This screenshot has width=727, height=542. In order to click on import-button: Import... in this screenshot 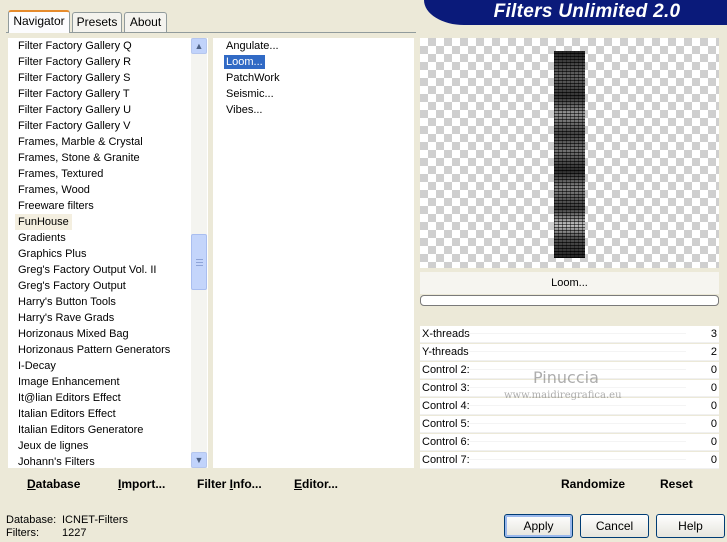, I will do `click(141, 484)`.